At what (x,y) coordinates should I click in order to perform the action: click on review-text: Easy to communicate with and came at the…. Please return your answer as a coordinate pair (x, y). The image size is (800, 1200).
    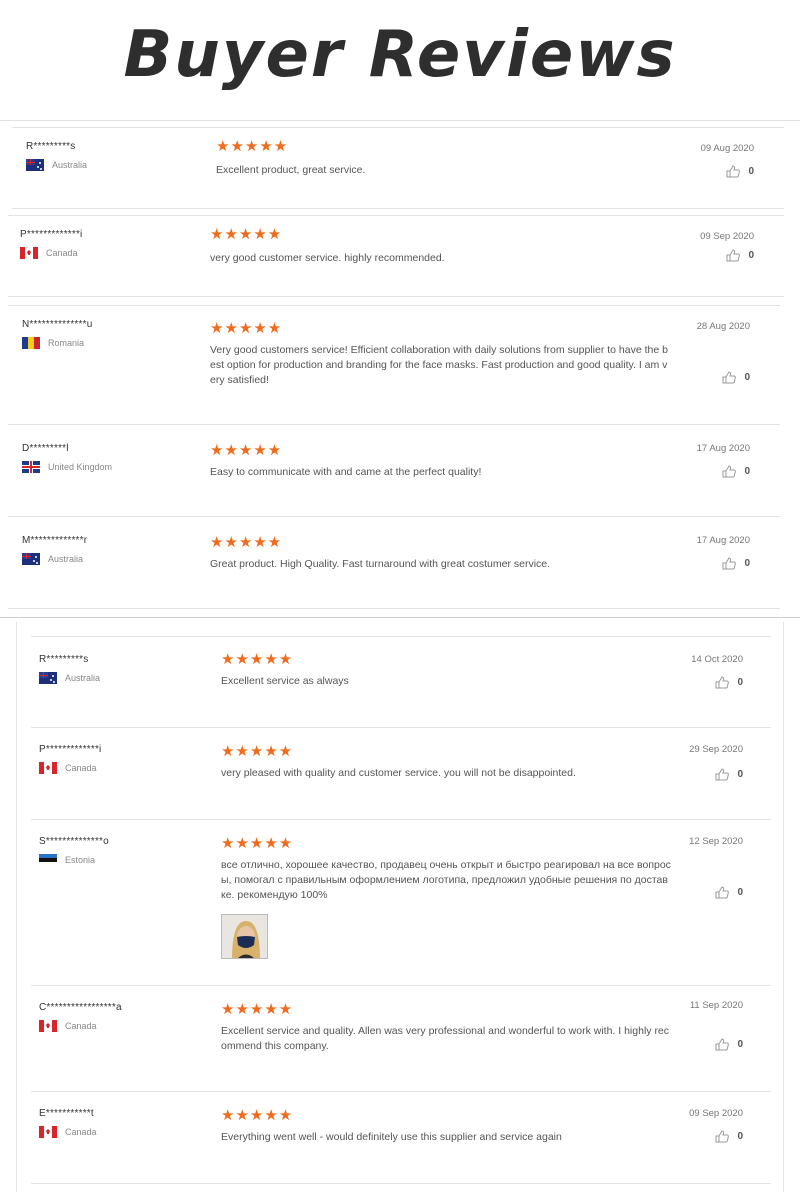
    Looking at the image, I should click on (346, 472).